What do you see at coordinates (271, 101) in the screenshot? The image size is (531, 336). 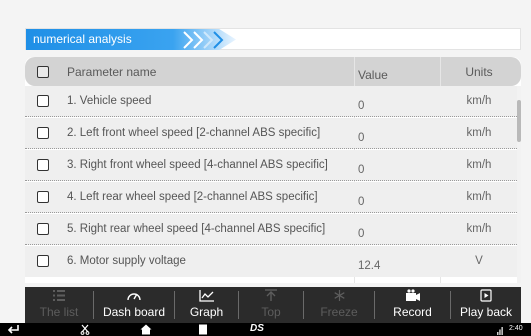 I see `table-row: 1. Vehicle speed 0 km/h` at bounding box center [271, 101].